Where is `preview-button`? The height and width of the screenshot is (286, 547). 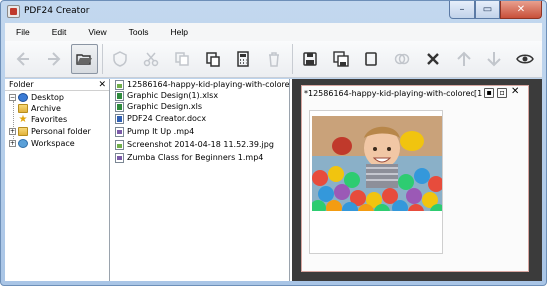
preview-button is located at coordinates (525, 59).